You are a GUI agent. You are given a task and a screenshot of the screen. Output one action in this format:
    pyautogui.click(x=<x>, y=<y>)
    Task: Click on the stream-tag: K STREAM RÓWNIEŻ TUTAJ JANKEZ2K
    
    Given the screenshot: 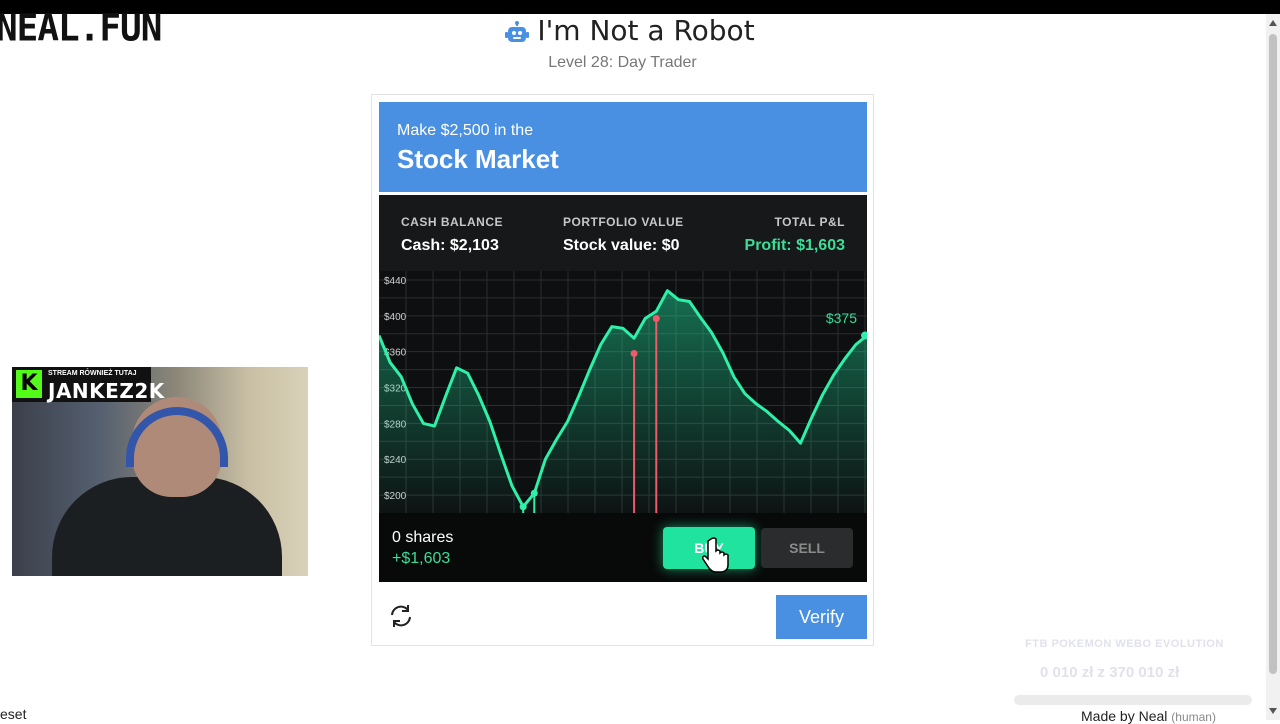 What is the action you would take?
    pyautogui.click(x=88, y=385)
    